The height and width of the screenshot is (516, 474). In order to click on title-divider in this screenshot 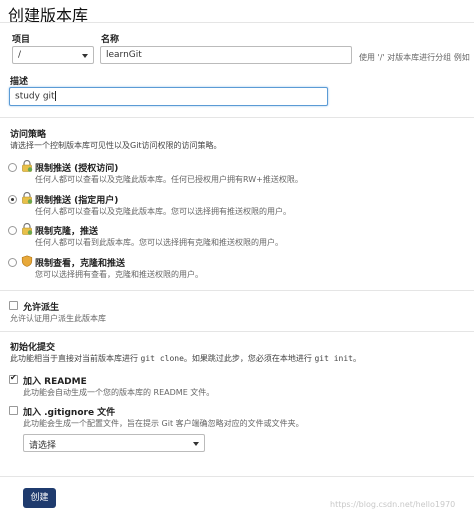, I will do `click(237, 22)`.